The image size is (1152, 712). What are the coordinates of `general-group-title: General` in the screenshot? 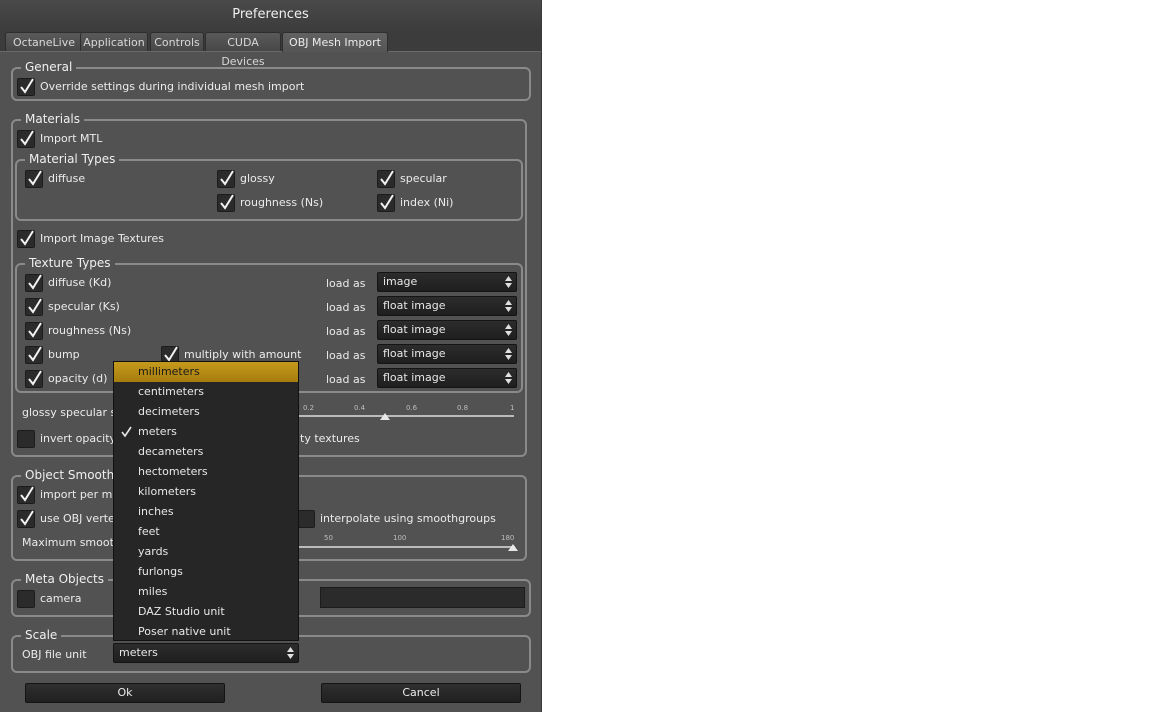 It's located at (49, 67).